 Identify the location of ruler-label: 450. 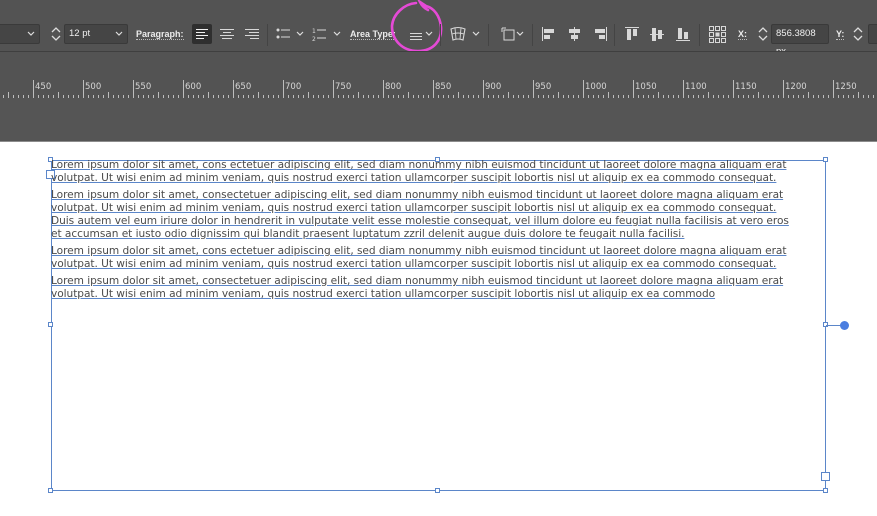
(43, 87).